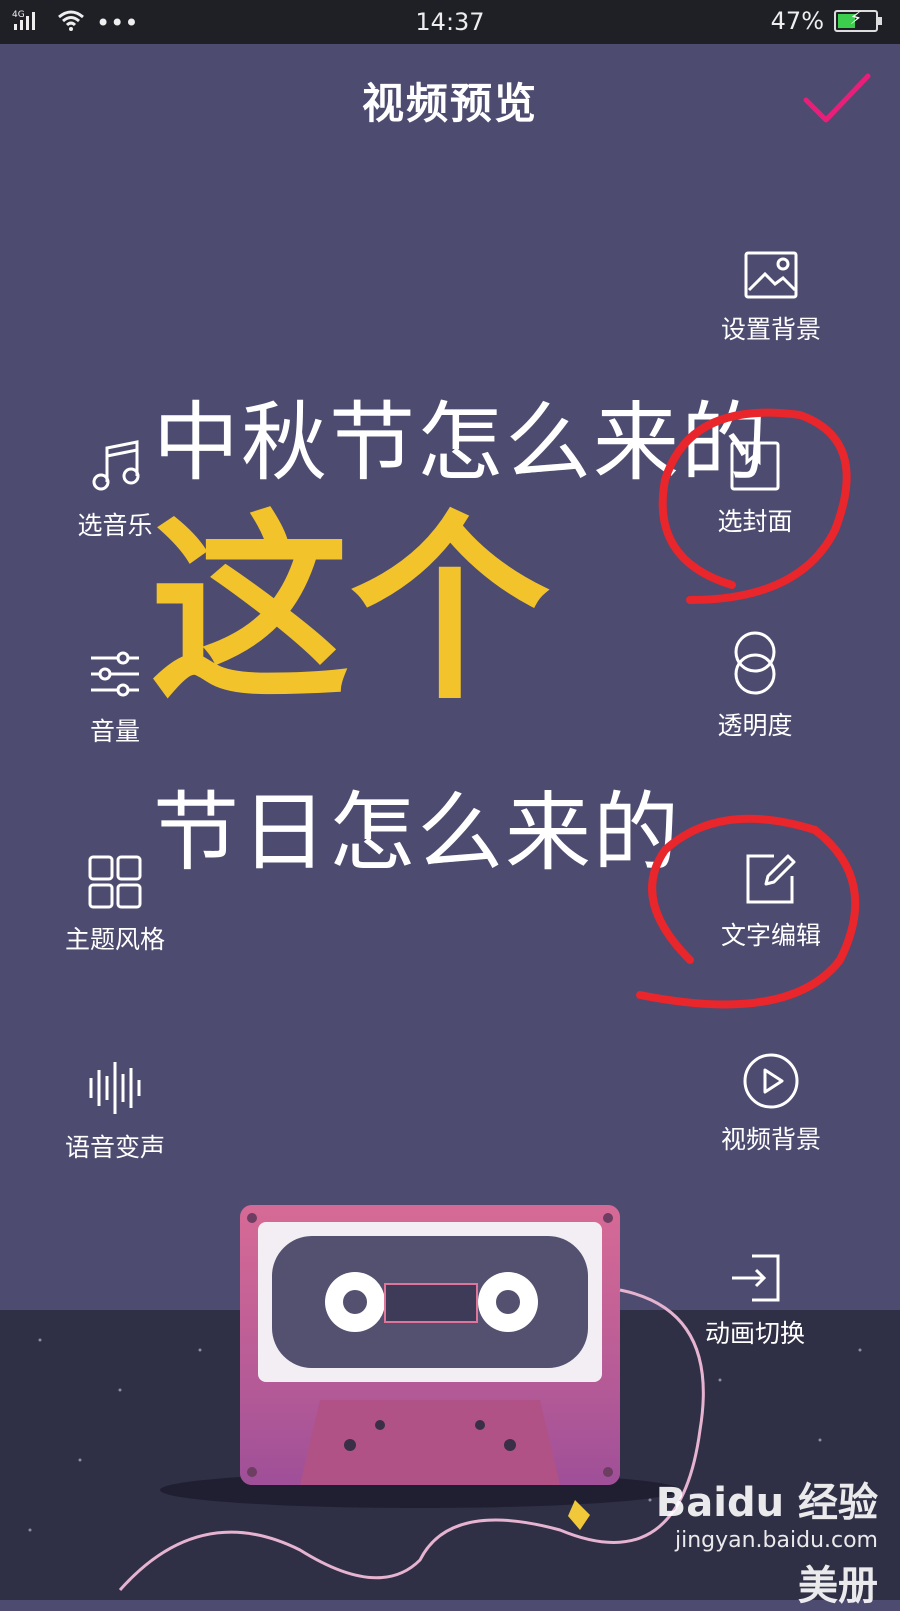 The height and width of the screenshot is (1611, 900). What do you see at coordinates (755, 663) in the screenshot?
I see `overlap-circles-icon` at bounding box center [755, 663].